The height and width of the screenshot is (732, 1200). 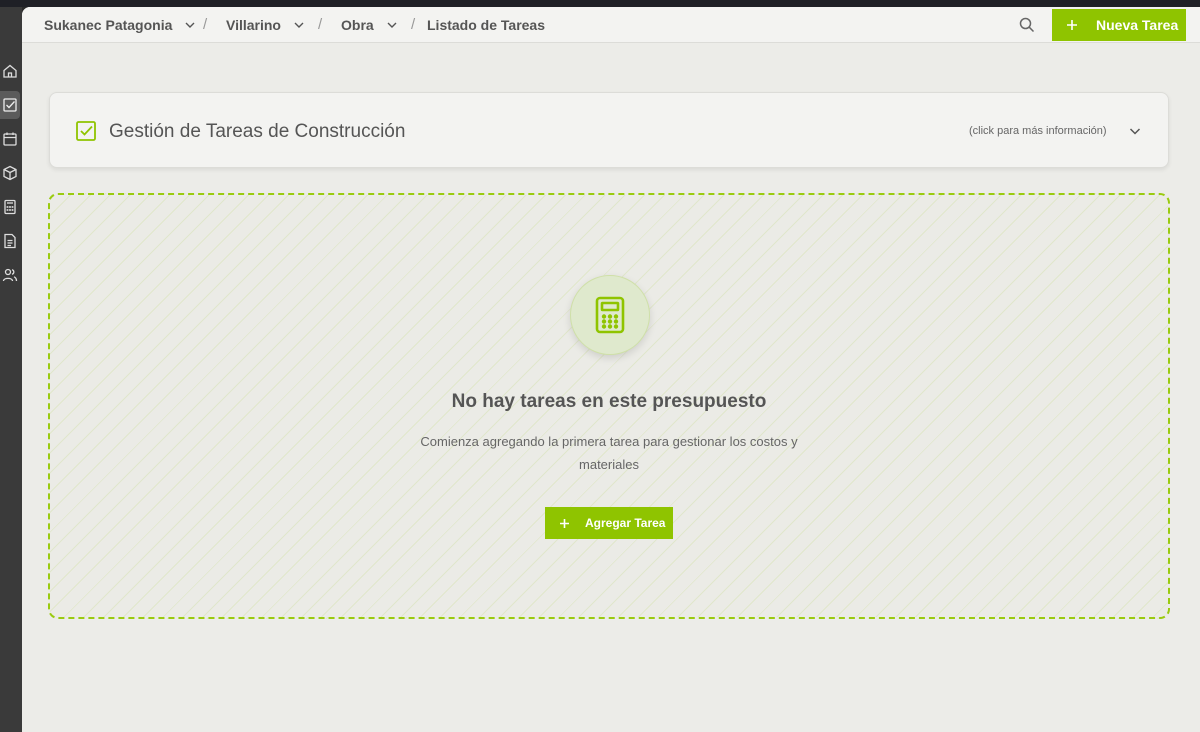 I want to click on breadcrumb-label: Listado de Tareas, so click(x=486, y=25).